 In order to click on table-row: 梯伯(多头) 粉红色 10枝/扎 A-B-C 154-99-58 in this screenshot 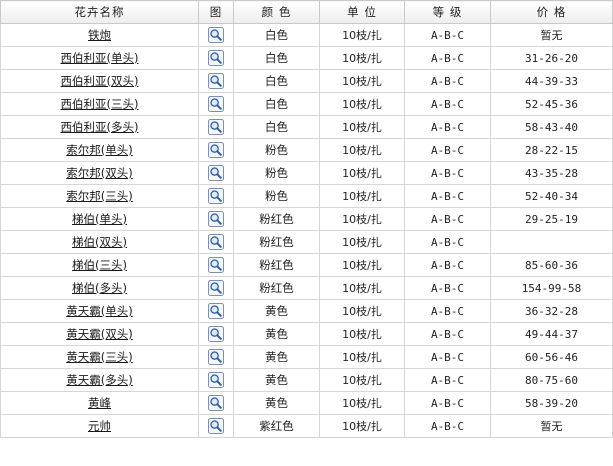, I will do `click(306, 288)`.